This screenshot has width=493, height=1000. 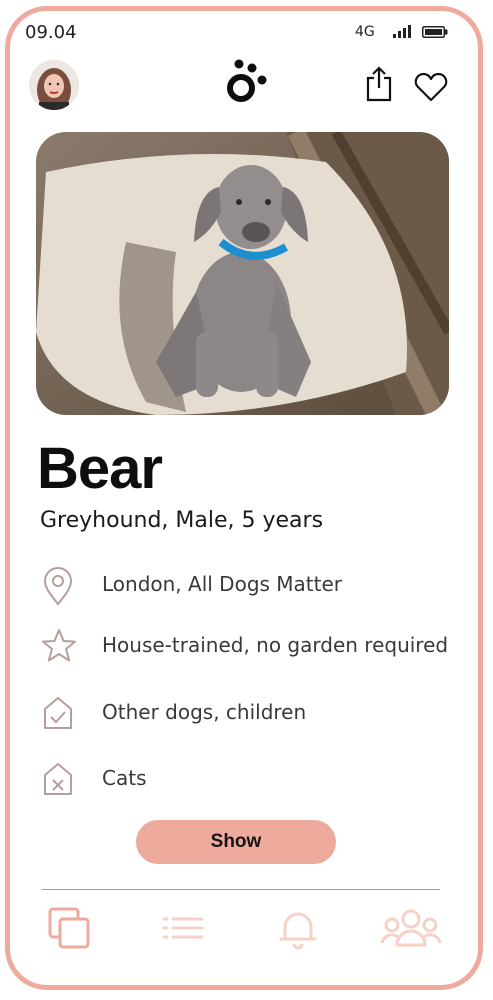 I want to click on status-time: 09.04, so click(x=51, y=32).